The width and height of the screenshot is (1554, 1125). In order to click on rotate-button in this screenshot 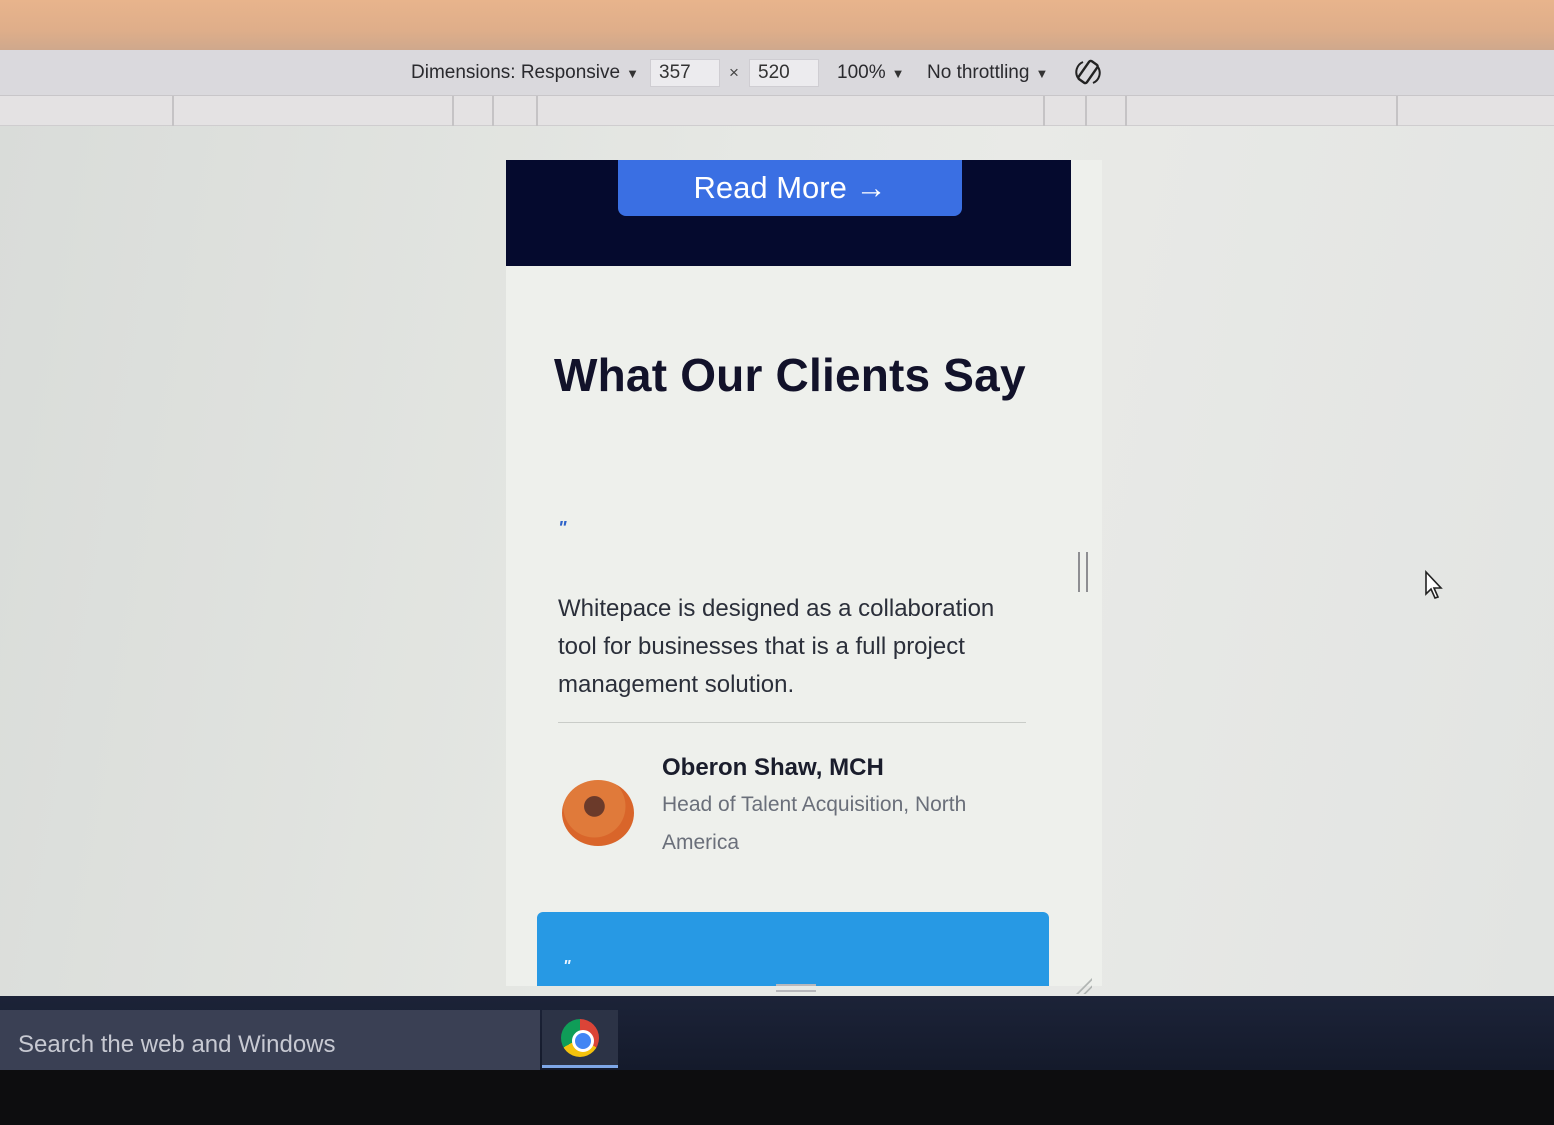, I will do `click(1088, 73)`.